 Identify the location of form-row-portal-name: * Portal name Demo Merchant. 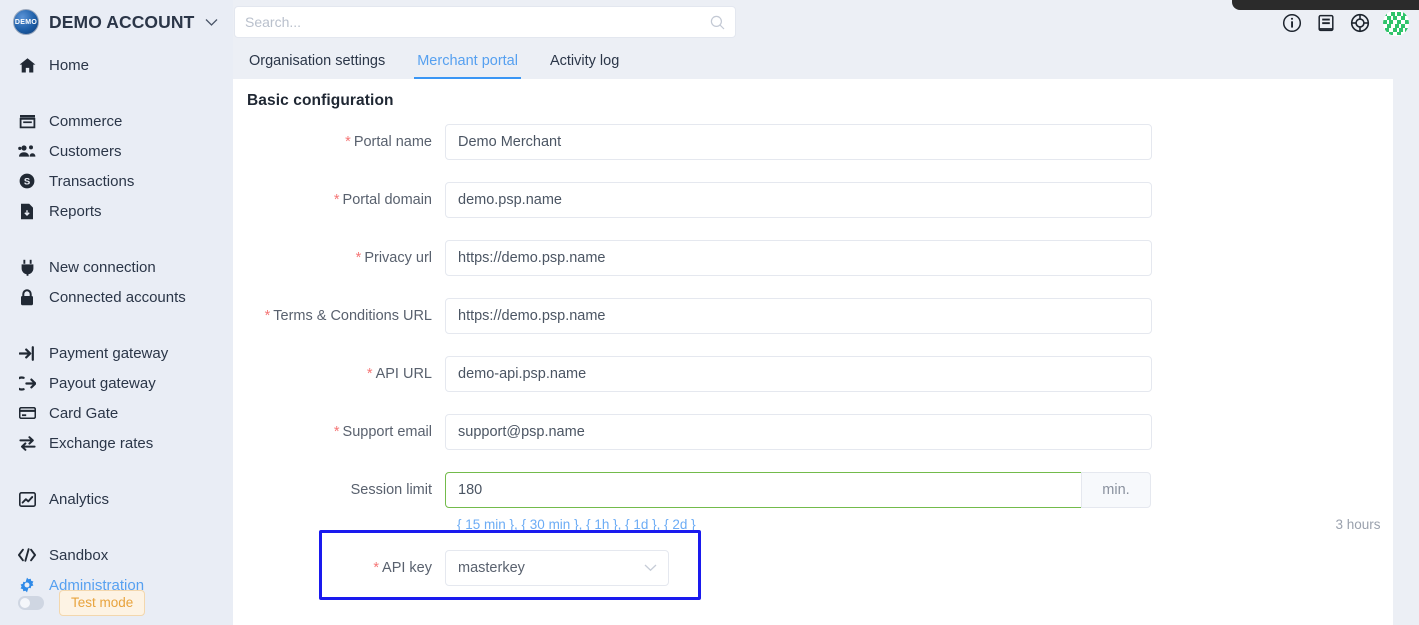
(813, 142).